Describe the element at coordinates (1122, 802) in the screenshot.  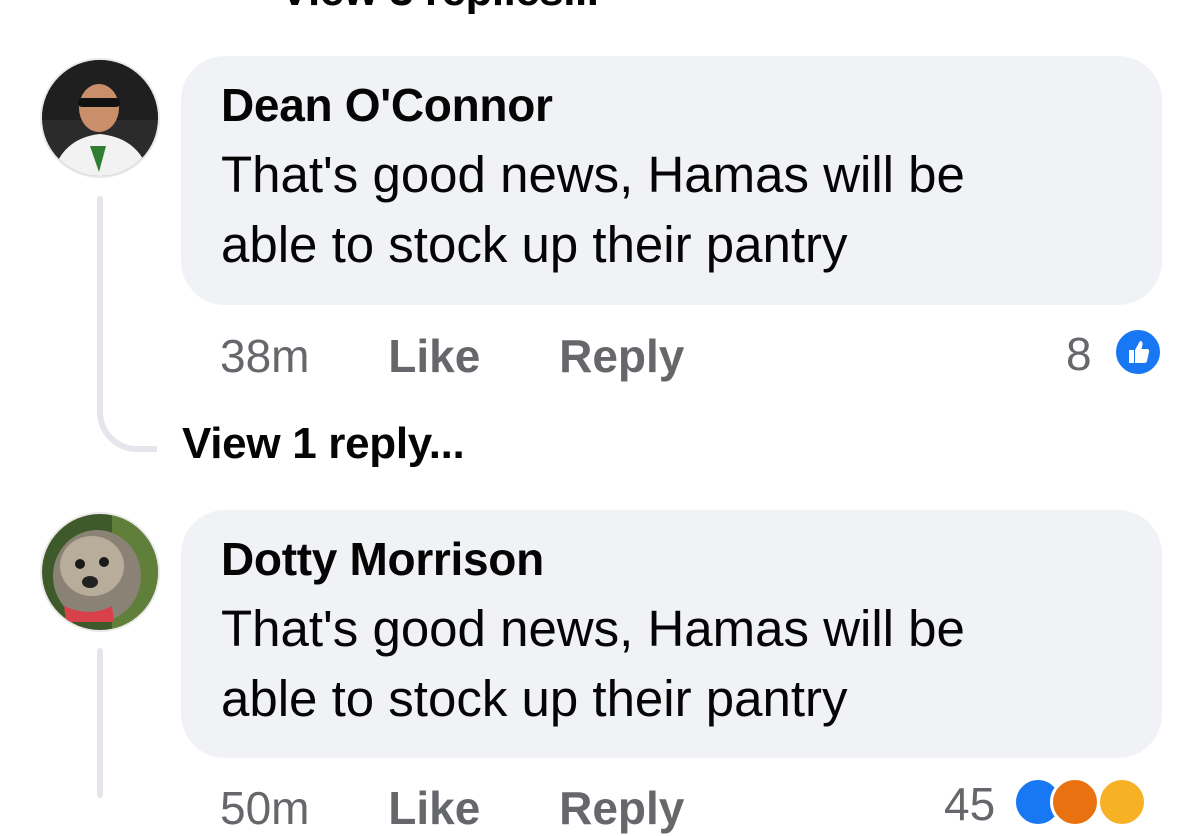
I see `haha-reaction-icon` at that location.